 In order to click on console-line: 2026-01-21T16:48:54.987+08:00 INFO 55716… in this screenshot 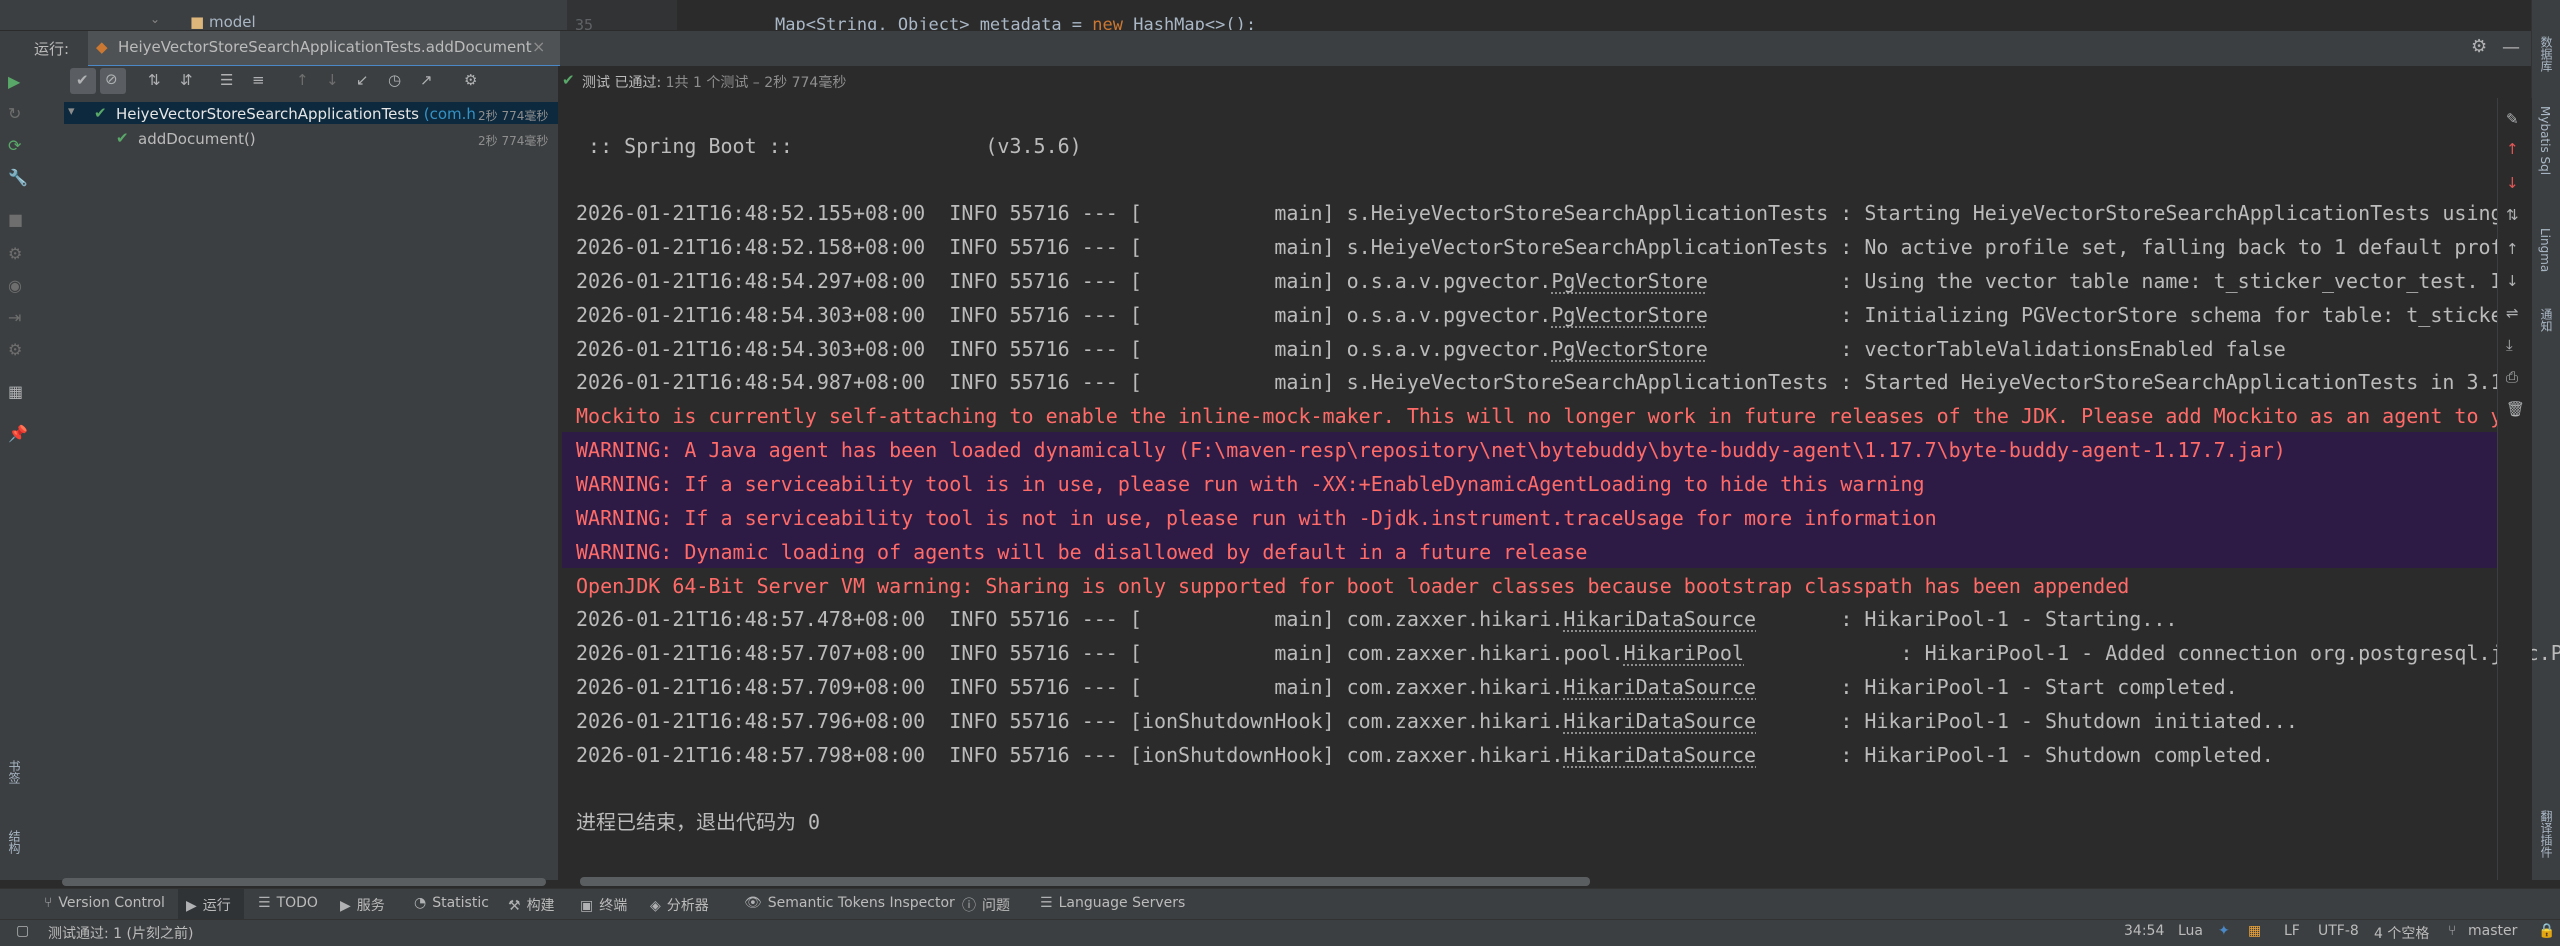, I will do `click(1539, 382)`.